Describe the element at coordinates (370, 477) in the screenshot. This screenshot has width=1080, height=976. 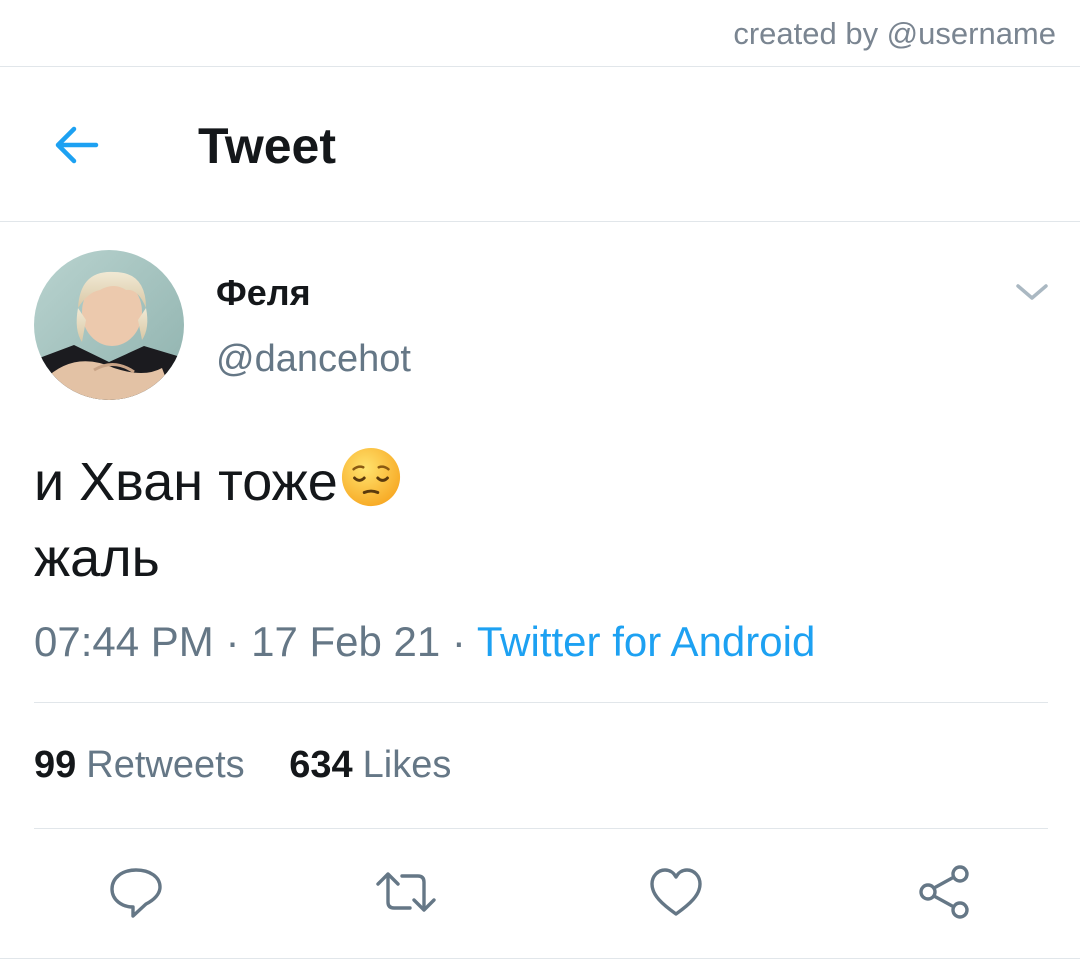
I see `pensive-face-emoji-icon` at that location.